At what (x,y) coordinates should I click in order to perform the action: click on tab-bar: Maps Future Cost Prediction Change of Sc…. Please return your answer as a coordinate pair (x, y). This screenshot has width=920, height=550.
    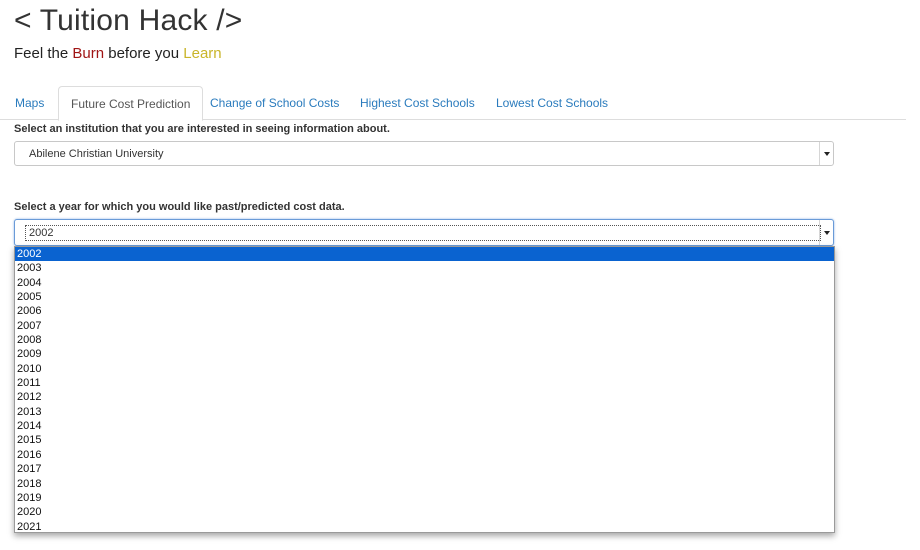
    Looking at the image, I should click on (453, 103).